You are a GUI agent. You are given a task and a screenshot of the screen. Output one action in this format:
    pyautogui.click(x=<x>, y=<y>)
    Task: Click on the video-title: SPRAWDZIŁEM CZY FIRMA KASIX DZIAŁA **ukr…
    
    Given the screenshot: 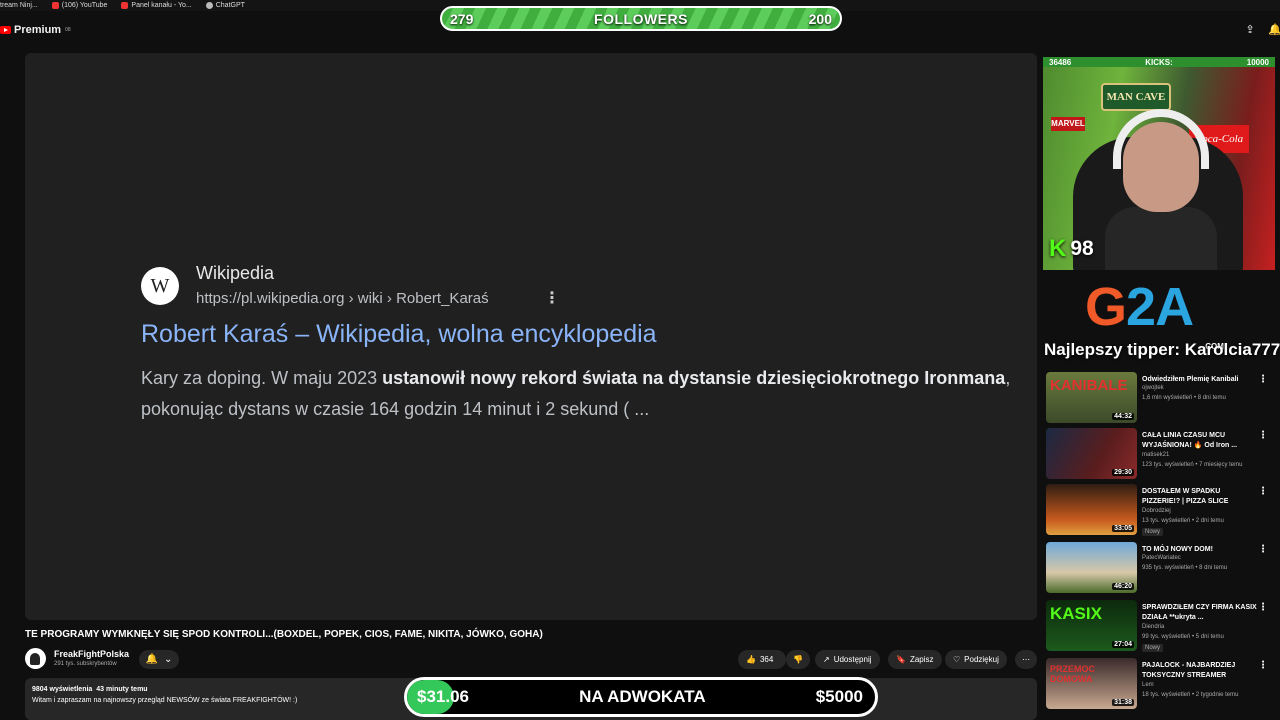 What is the action you would take?
    pyautogui.click(x=1199, y=612)
    